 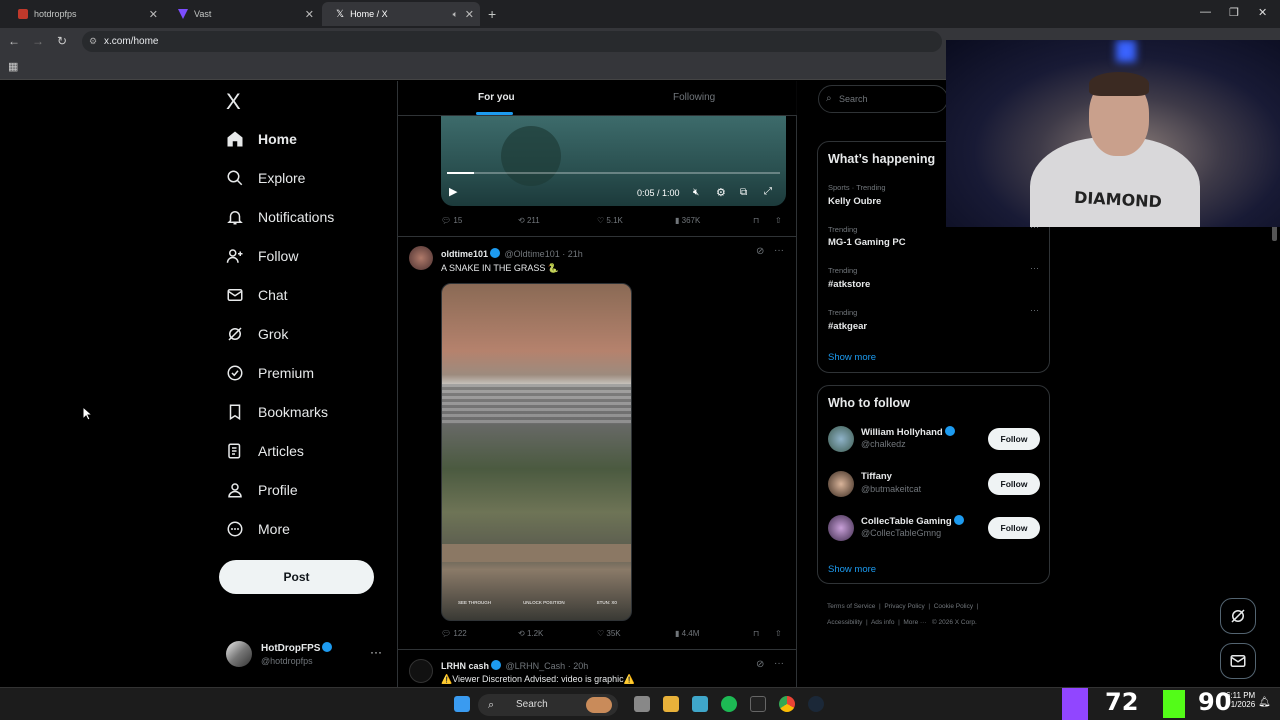 I want to click on notepad-icon, so click(x=700, y=704).